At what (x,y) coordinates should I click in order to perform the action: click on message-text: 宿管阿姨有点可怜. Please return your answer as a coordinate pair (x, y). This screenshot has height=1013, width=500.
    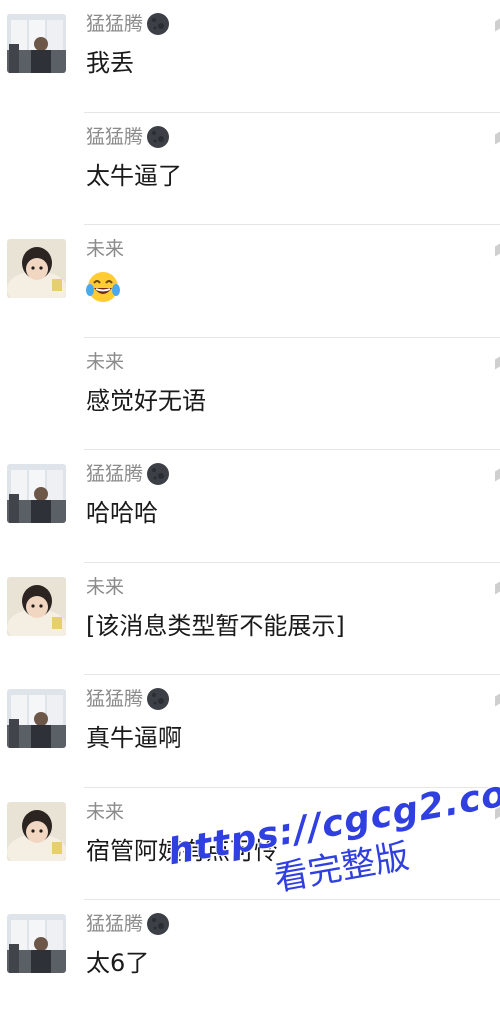
    Looking at the image, I should click on (182, 850).